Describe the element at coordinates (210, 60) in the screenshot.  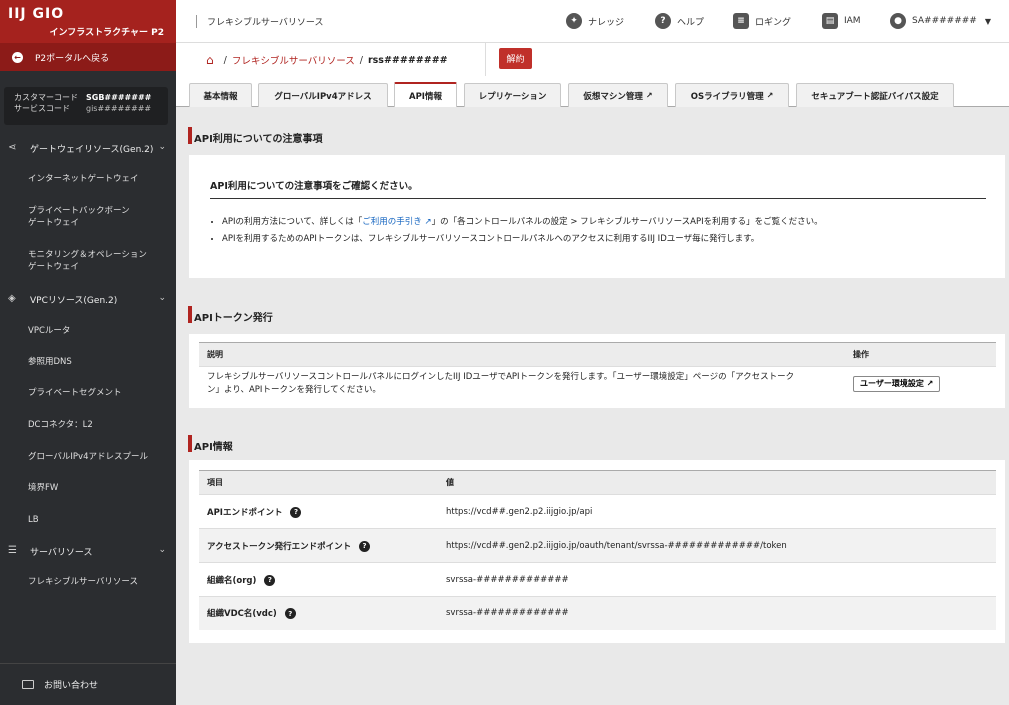
I see `home-icon: ⌂` at that location.